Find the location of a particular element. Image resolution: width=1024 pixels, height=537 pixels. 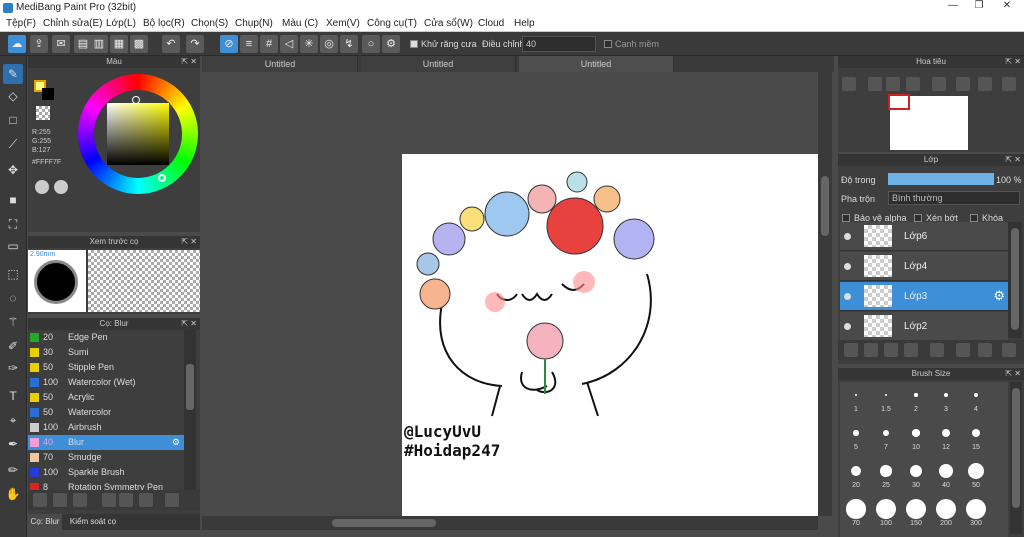

brush-size-option: 150 is located at coordinates (916, 512).